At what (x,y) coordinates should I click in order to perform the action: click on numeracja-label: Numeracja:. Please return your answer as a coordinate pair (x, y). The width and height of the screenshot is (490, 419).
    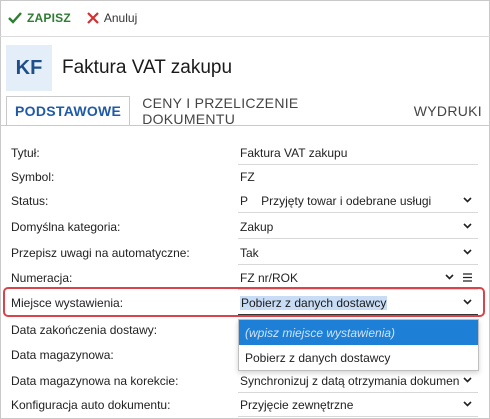
    Looking at the image, I should click on (42, 278).